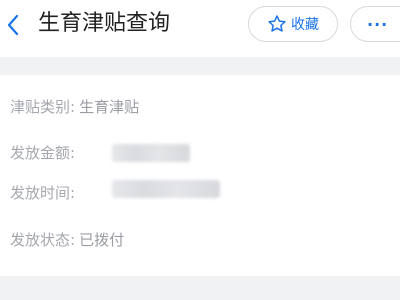 This screenshot has width=400, height=300. I want to click on detail-label: 发放时间:, so click(43, 192).